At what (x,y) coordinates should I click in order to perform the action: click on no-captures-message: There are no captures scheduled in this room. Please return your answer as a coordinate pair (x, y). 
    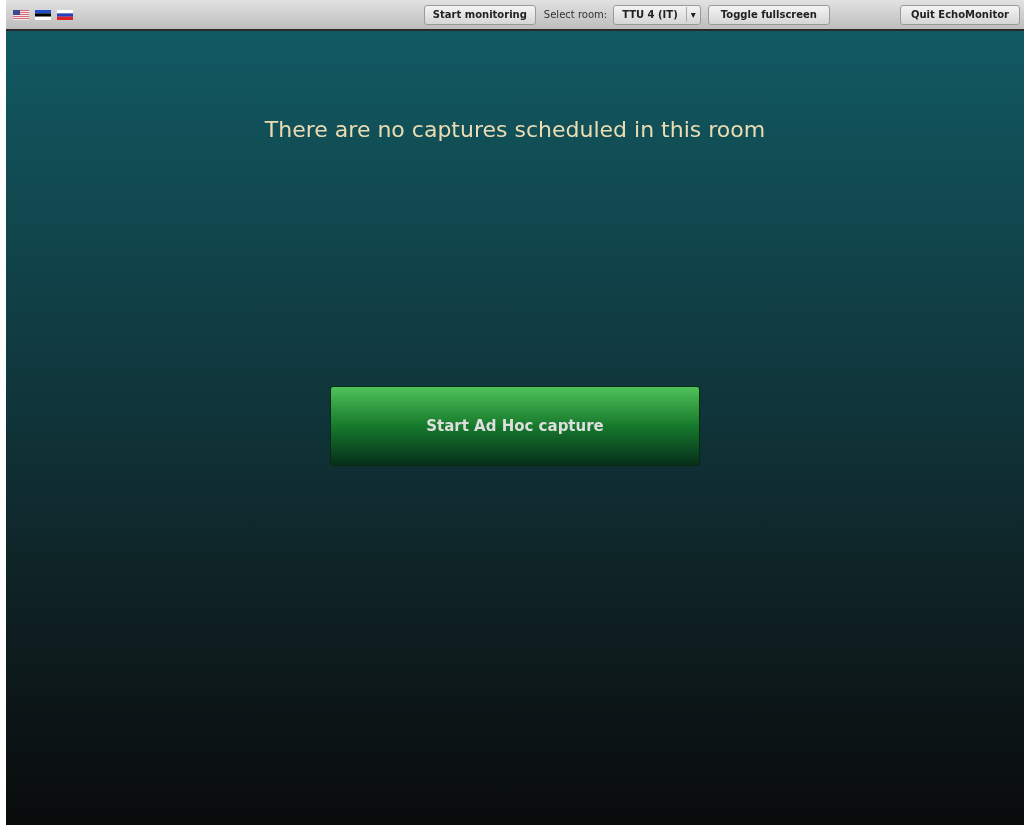
    Looking at the image, I should click on (515, 130).